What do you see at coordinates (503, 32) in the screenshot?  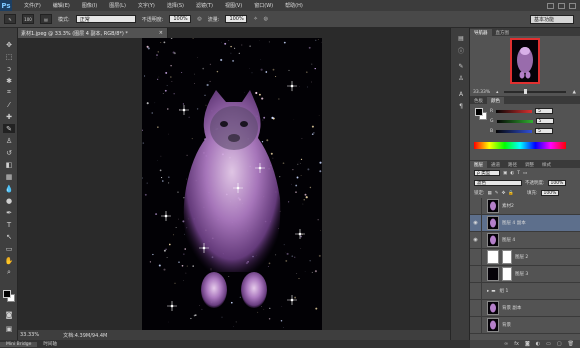 I see `tab-histogram: 直方图` at bounding box center [503, 32].